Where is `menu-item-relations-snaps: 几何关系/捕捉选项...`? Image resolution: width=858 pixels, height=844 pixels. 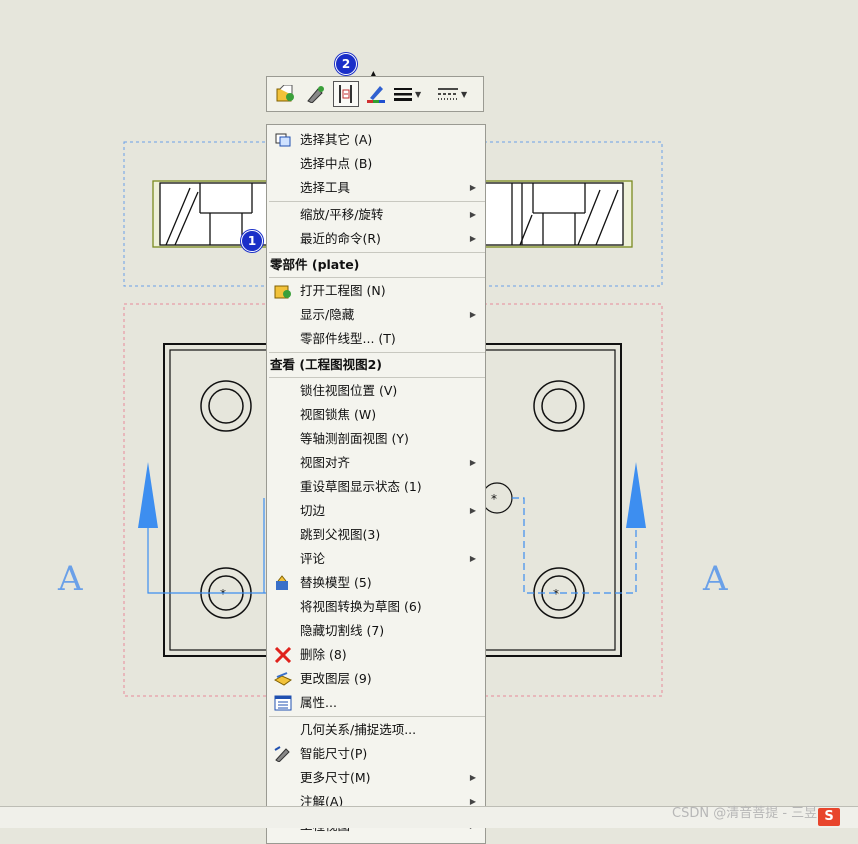
menu-item-relations-snaps: 几何关系/捕捉选项... is located at coordinates (376, 730).